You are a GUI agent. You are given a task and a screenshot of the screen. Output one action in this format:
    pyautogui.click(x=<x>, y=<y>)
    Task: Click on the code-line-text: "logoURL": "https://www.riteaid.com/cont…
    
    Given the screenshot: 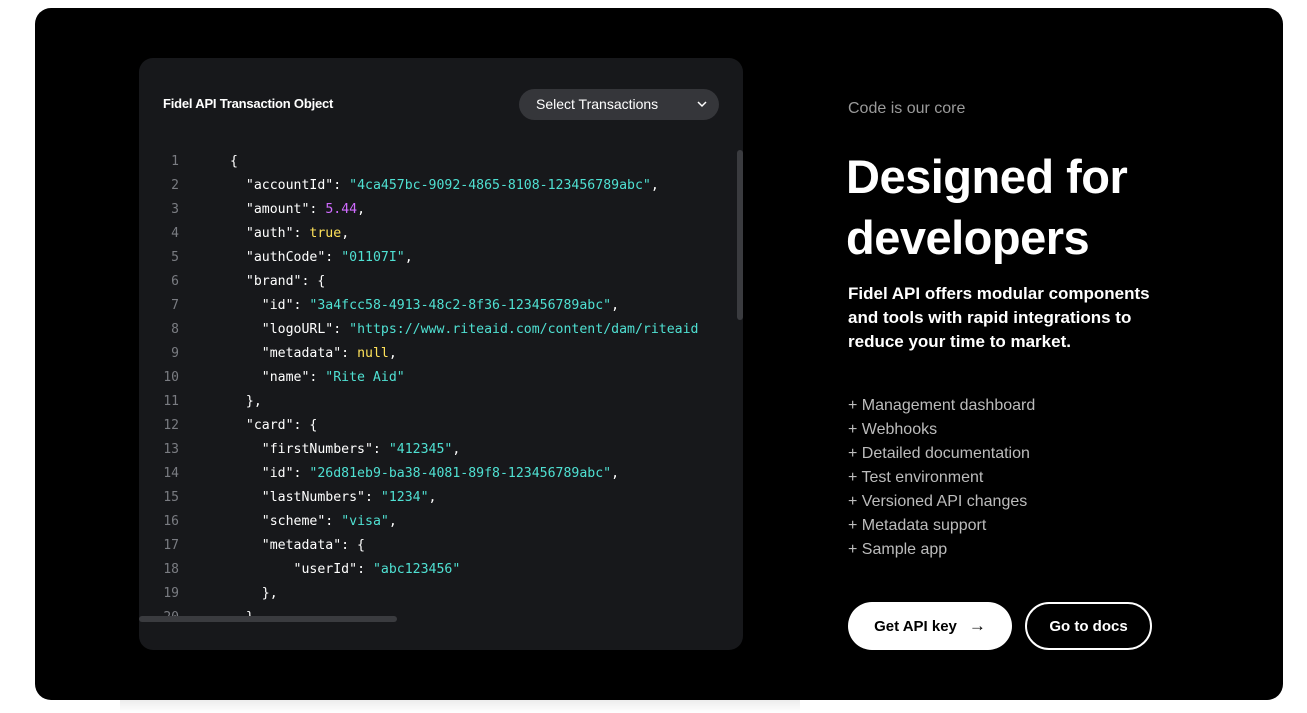 What is the action you would take?
    pyautogui.click(x=464, y=330)
    